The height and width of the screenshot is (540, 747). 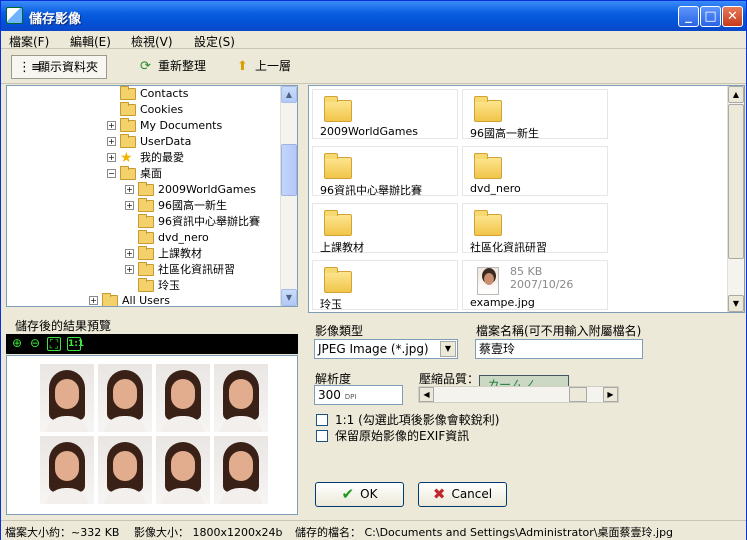 What do you see at coordinates (152, 41) in the screenshot?
I see `menu-view: 檢視(V)` at bounding box center [152, 41].